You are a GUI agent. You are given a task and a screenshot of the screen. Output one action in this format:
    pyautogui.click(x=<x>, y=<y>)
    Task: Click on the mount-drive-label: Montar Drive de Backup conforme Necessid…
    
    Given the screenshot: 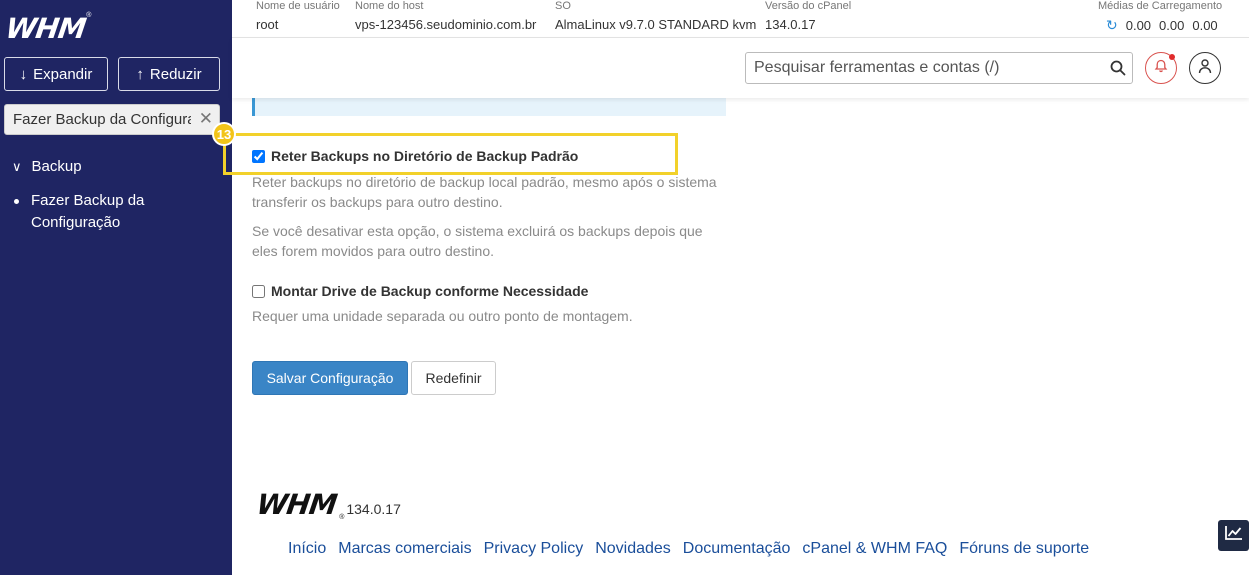 What is the action you would take?
    pyautogui.click(x=430, y=291)
    